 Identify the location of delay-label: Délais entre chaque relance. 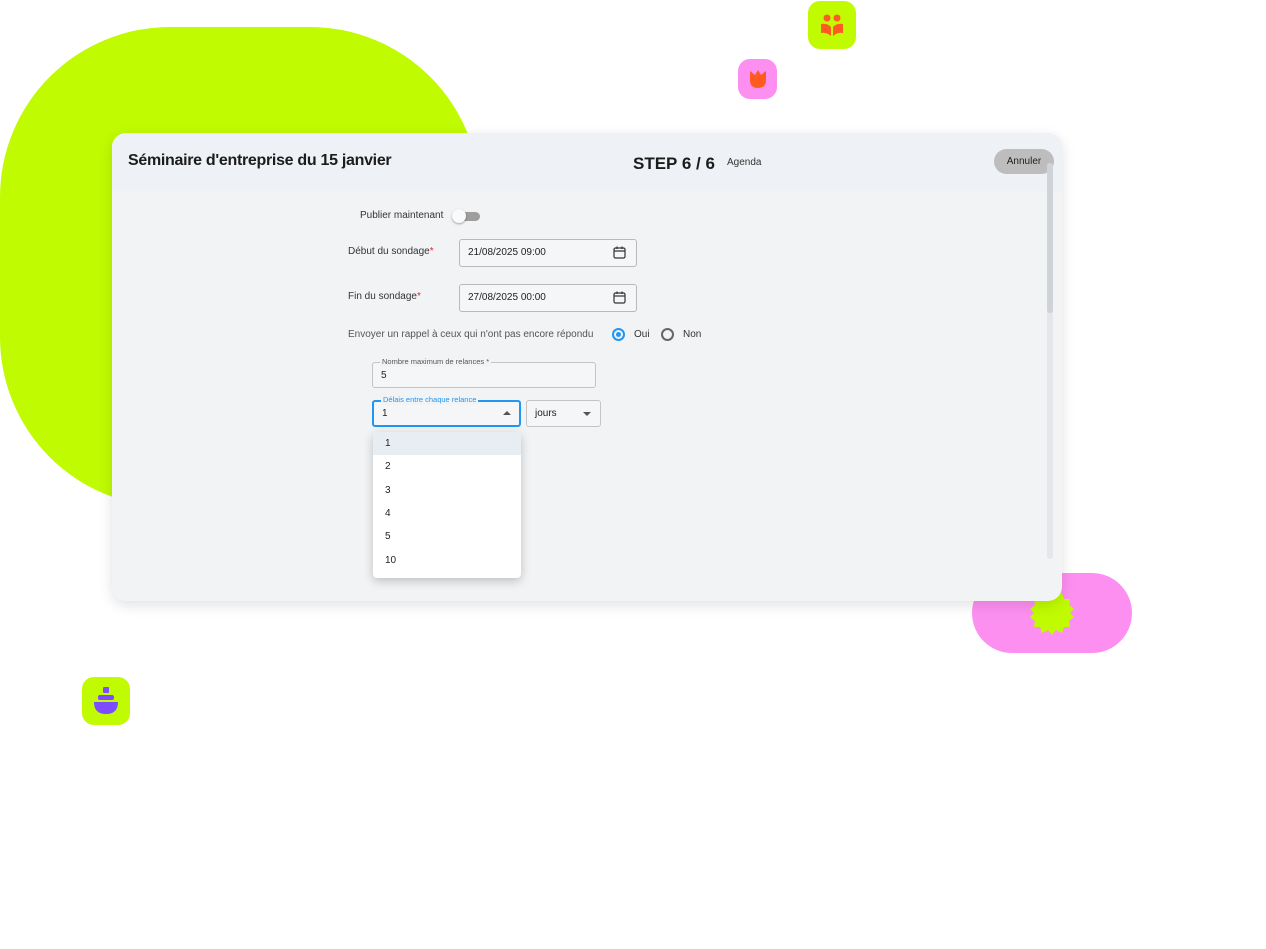
(430, 400).